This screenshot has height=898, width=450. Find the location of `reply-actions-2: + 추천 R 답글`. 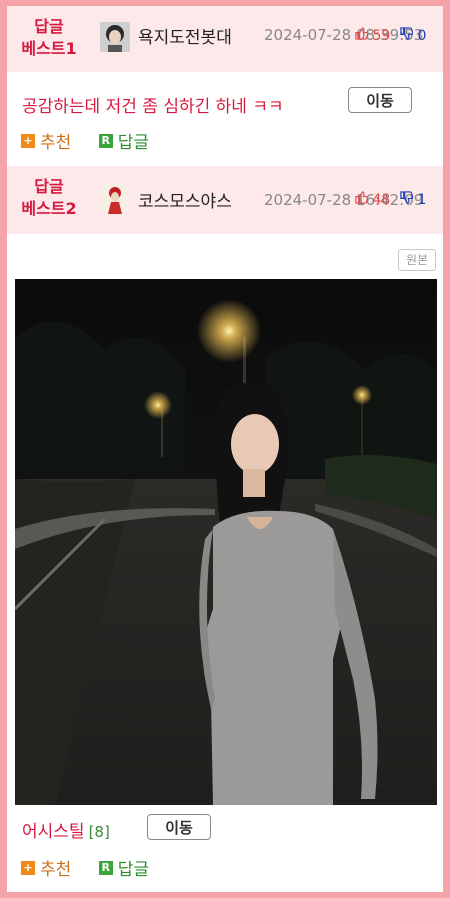

reply-actions-2: + 추천 R 답글 is located at coordinates (96, 867).